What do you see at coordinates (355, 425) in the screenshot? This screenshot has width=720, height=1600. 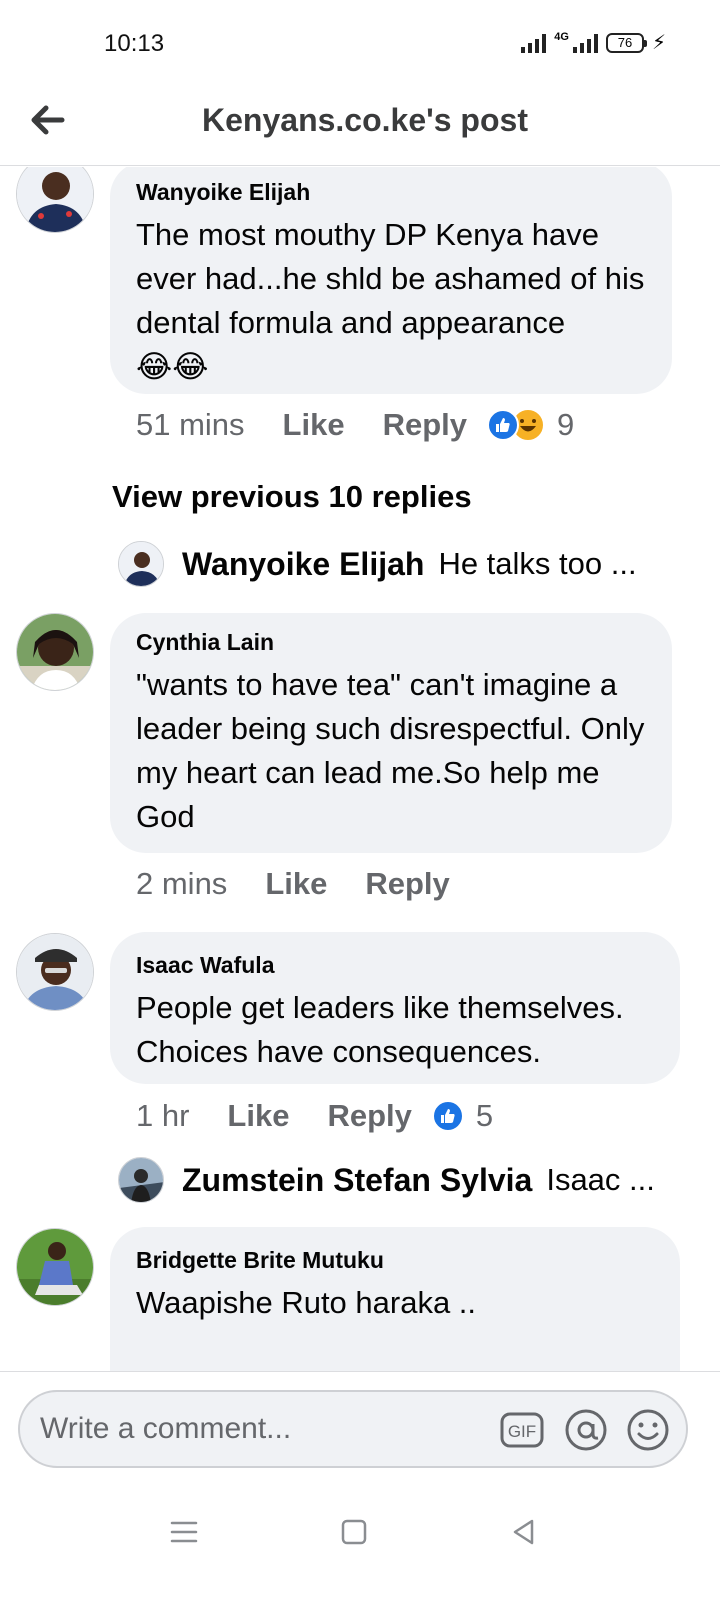 I see `comment-meta: 51 mins Like Reply 9` at bounding box center [355, 425].